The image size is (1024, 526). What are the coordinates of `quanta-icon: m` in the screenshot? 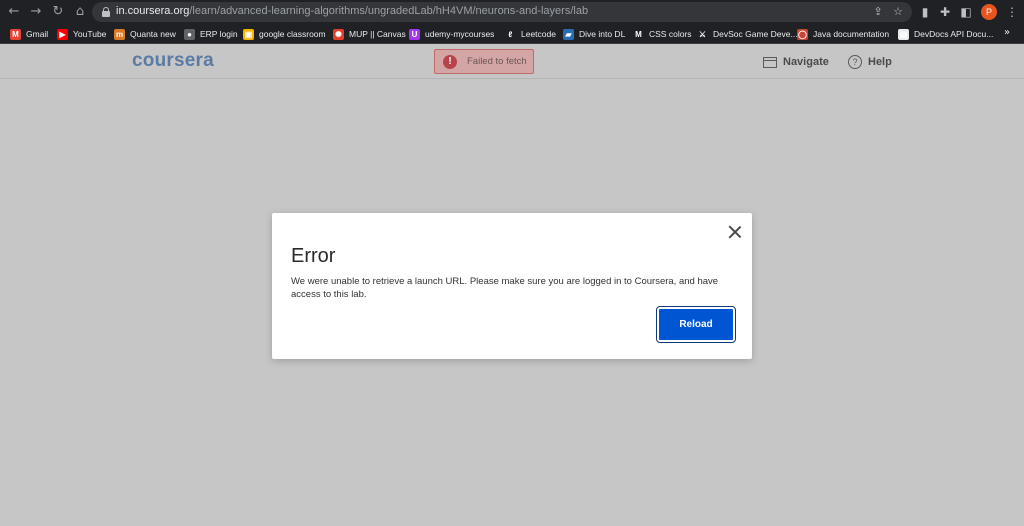 It's located at (119, 34).